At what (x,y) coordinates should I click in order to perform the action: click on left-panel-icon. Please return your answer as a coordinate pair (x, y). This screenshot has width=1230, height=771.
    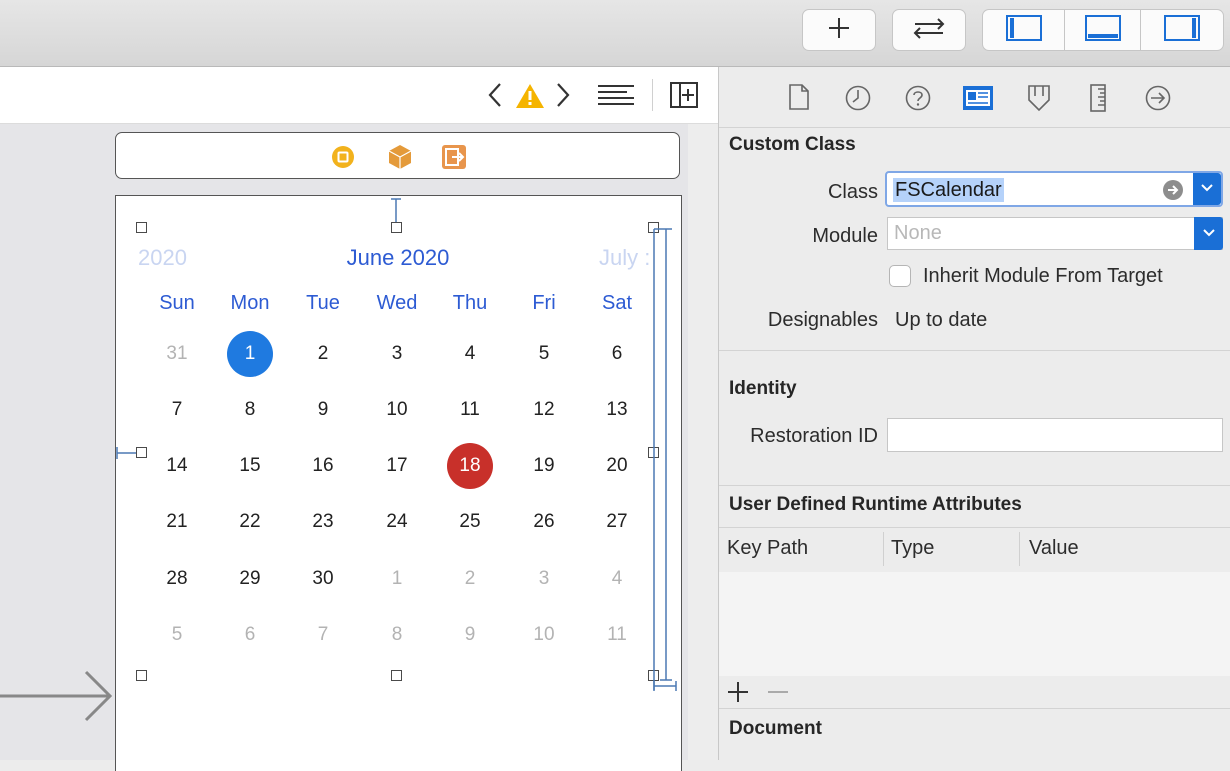
    Looking at the image, I should click on (1023, 30).